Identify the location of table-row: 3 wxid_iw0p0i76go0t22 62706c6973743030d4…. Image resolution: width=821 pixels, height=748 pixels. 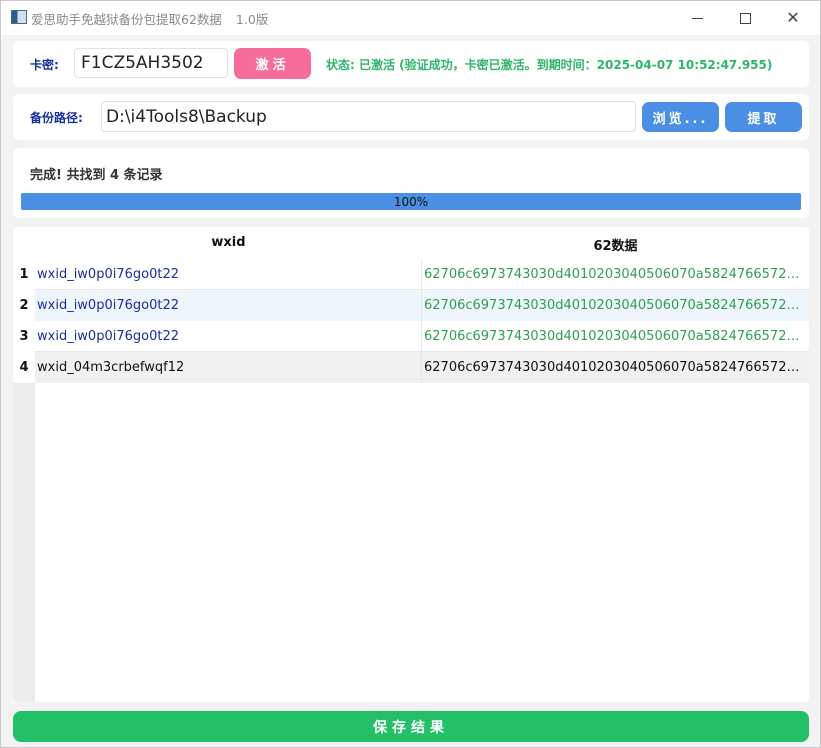
(411, 336).